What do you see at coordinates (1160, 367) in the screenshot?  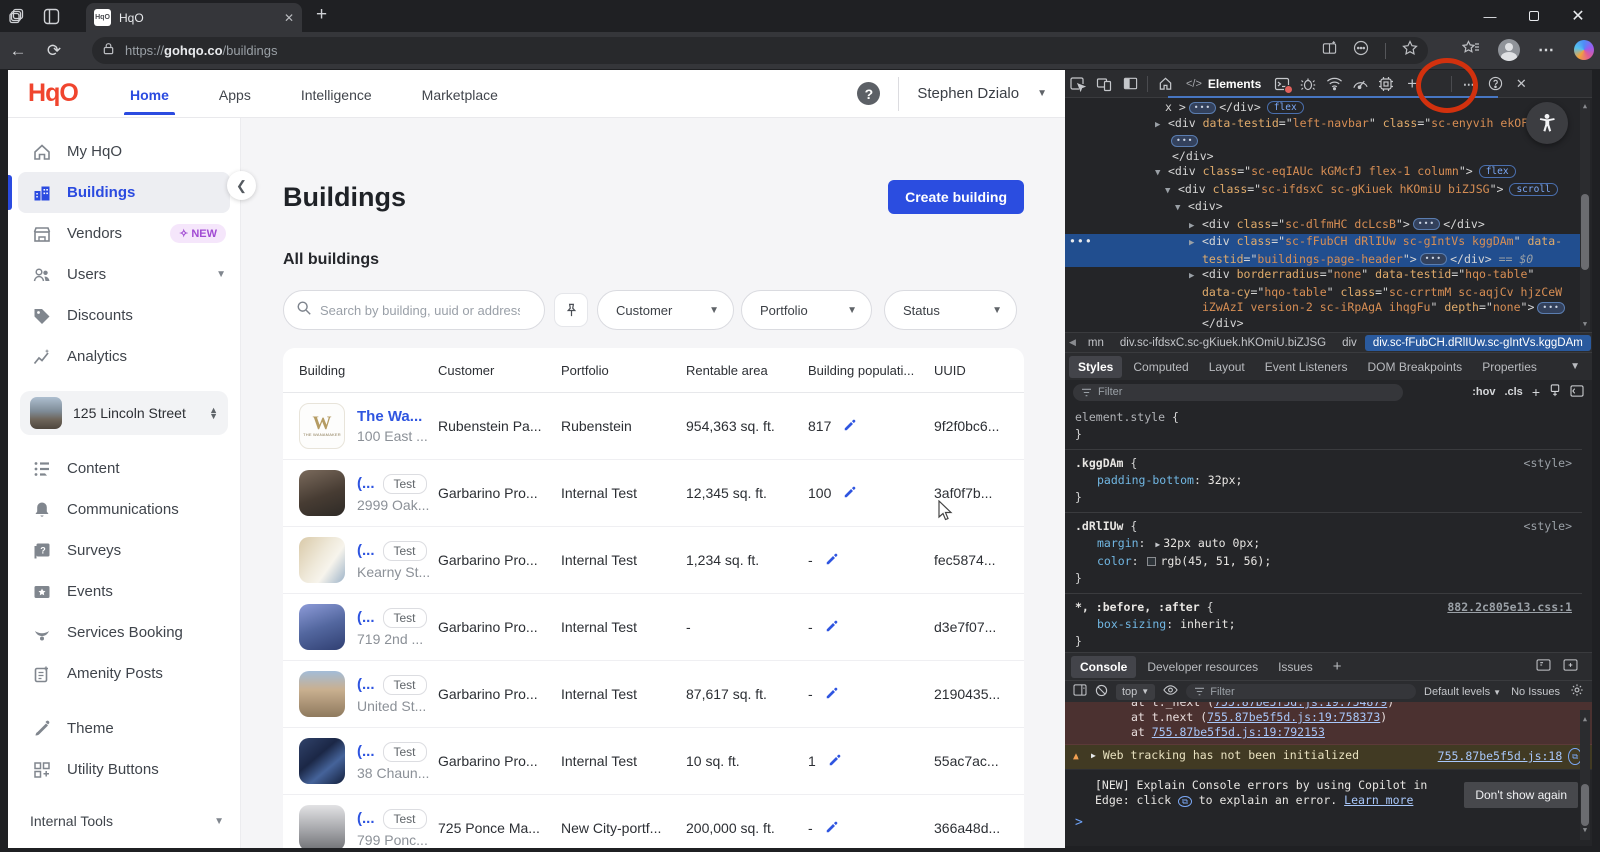 I see `tab-computed: Computed` at bounding box center [1160, 367].